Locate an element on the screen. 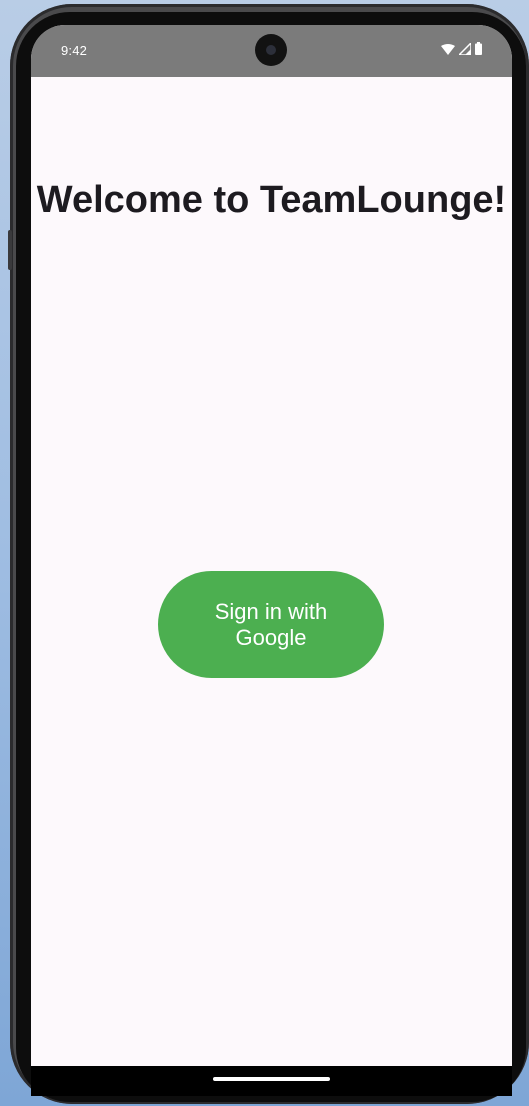  status-icons is located at coordinates (461, 50).